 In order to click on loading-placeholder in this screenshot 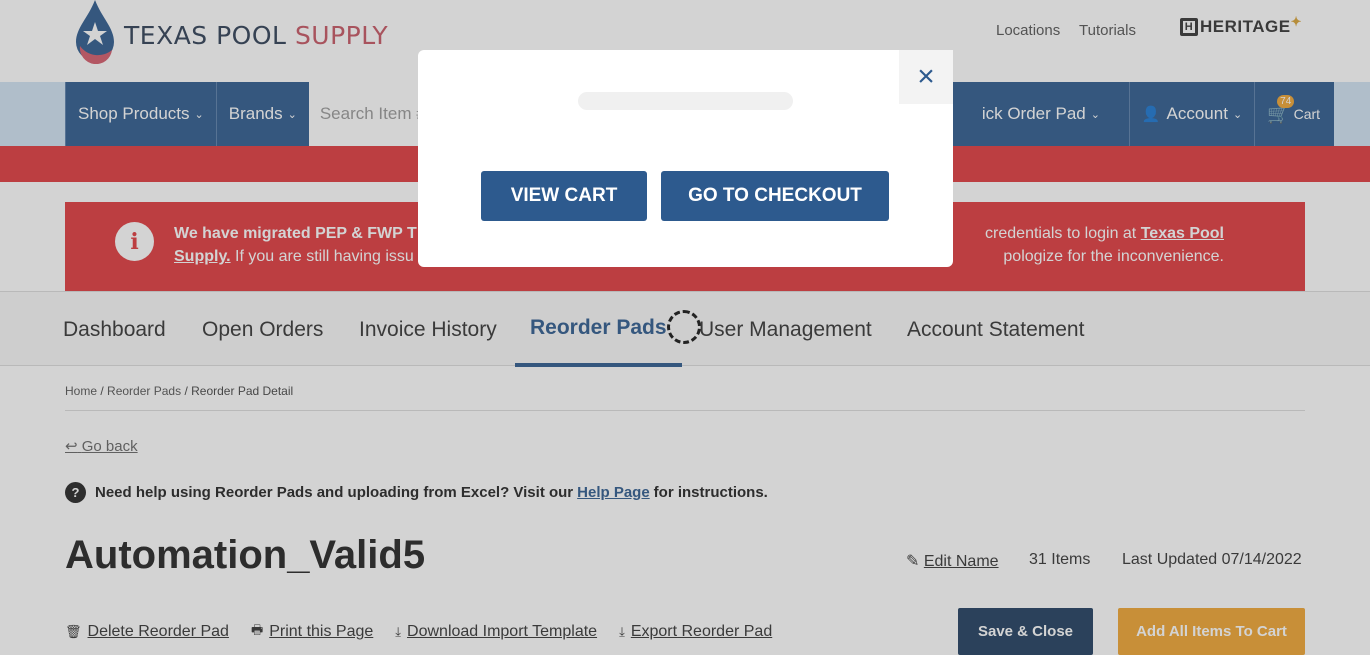, I will do `click(685, 101)`.